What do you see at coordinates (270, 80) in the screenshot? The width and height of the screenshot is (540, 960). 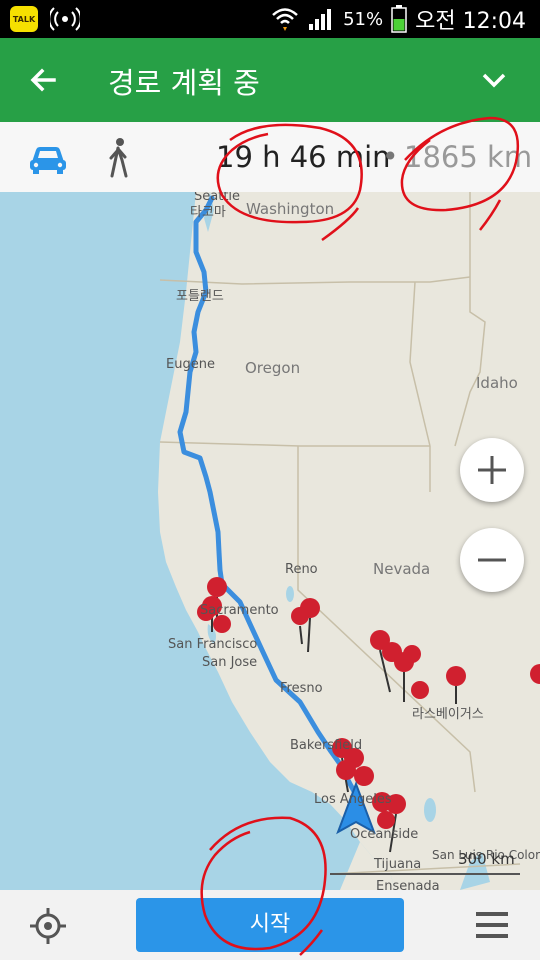 I see `app-bar: 경로 계획 중` at bounding box center [270, 80].